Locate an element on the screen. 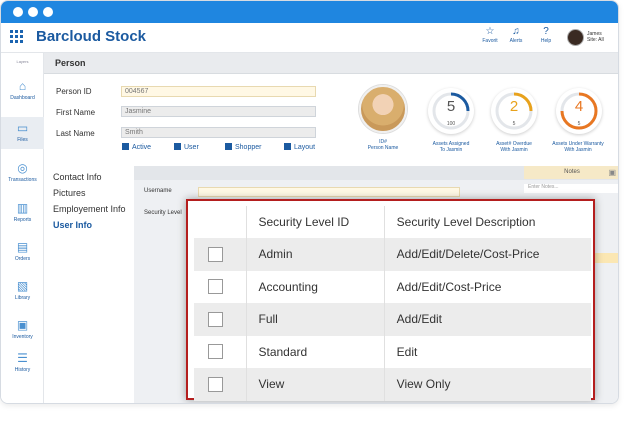 Image resolution: width=641 pixels, height=437 pixels. notes-highlight is located at coordinates (604, 258).